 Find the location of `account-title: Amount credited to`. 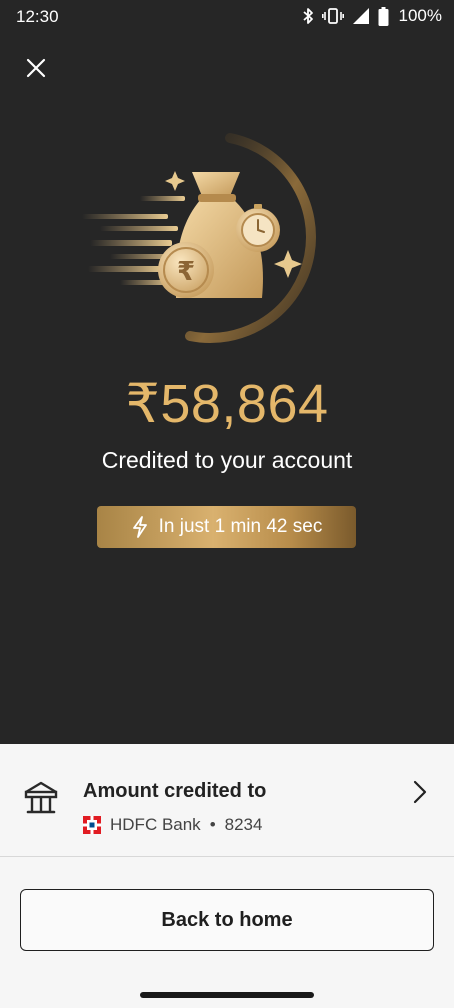

account-title: Amount credited to is located at coordinates (175, 791).